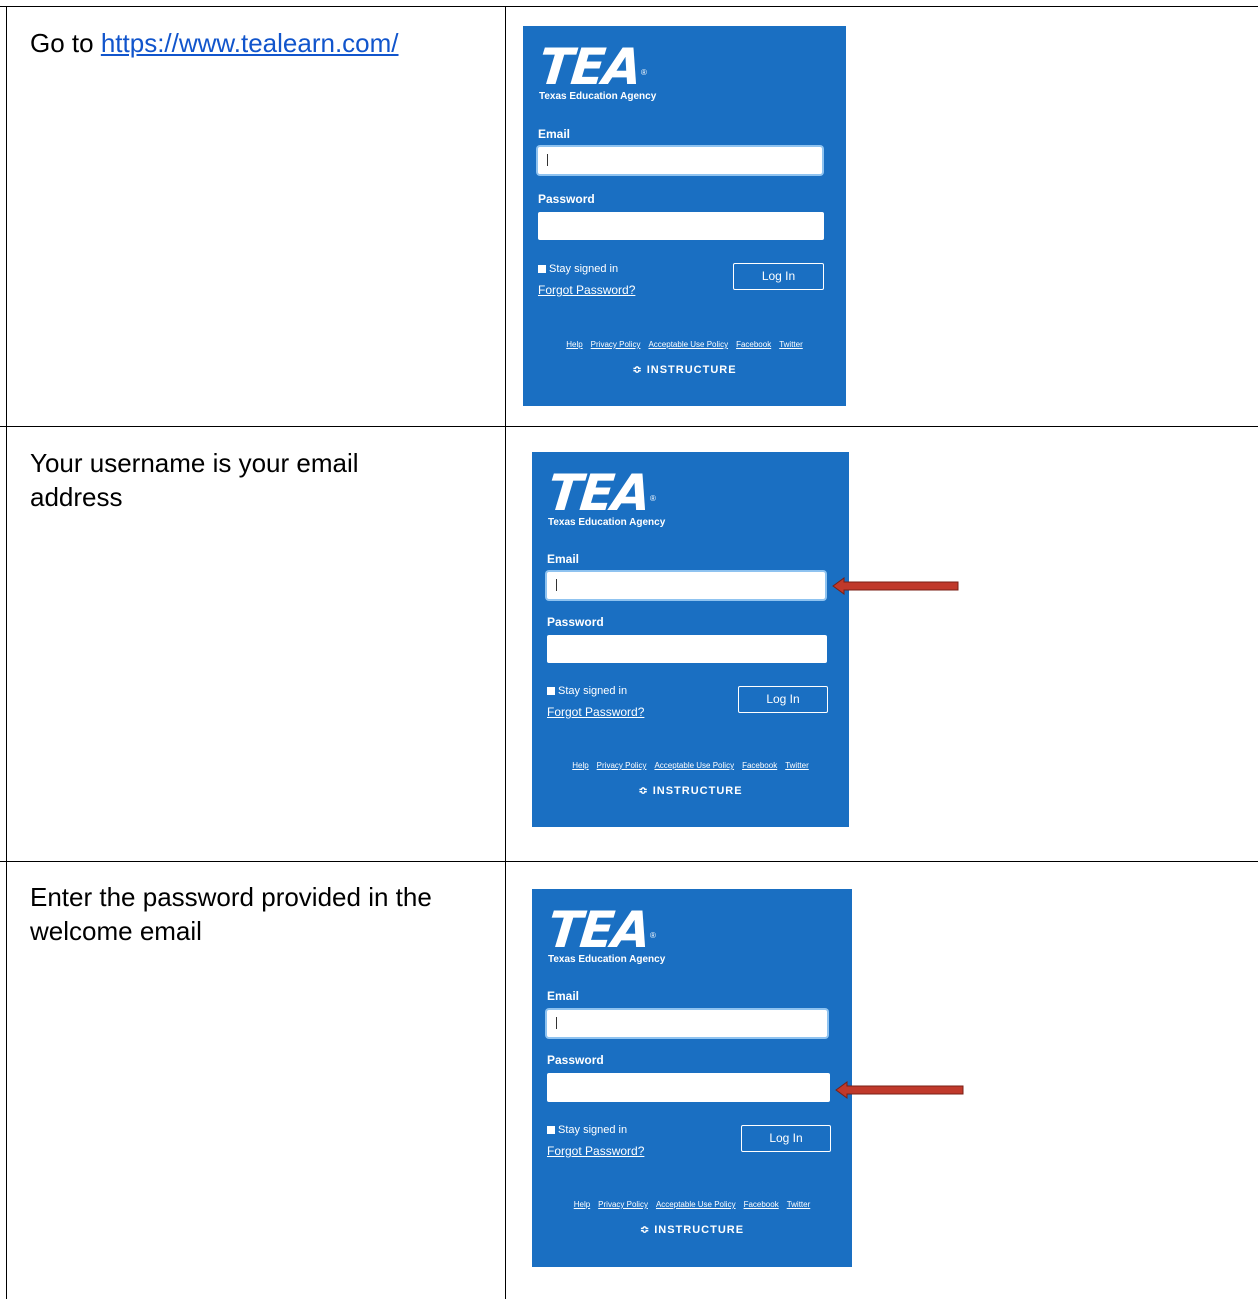  Describe the element at coordinates (194, 480) in the screenshot. I see `step-2-text: Your username is your email address` at that location.